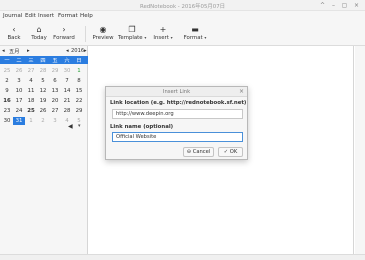 The height and width of the screenshot is (260, 365). What do you see at coordinates (132, 29) in the screenshot?
I see `template-icon: ❐` at bounding box center [132, 29].